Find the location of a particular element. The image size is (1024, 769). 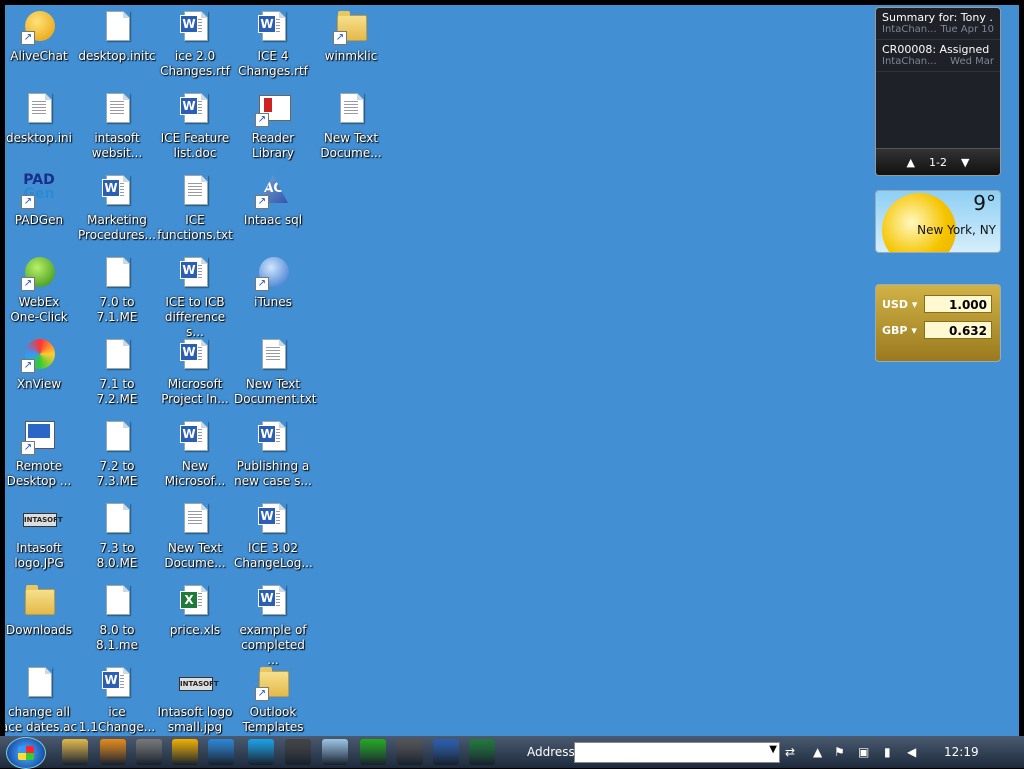

start-button is located at coordinates (26, 753).